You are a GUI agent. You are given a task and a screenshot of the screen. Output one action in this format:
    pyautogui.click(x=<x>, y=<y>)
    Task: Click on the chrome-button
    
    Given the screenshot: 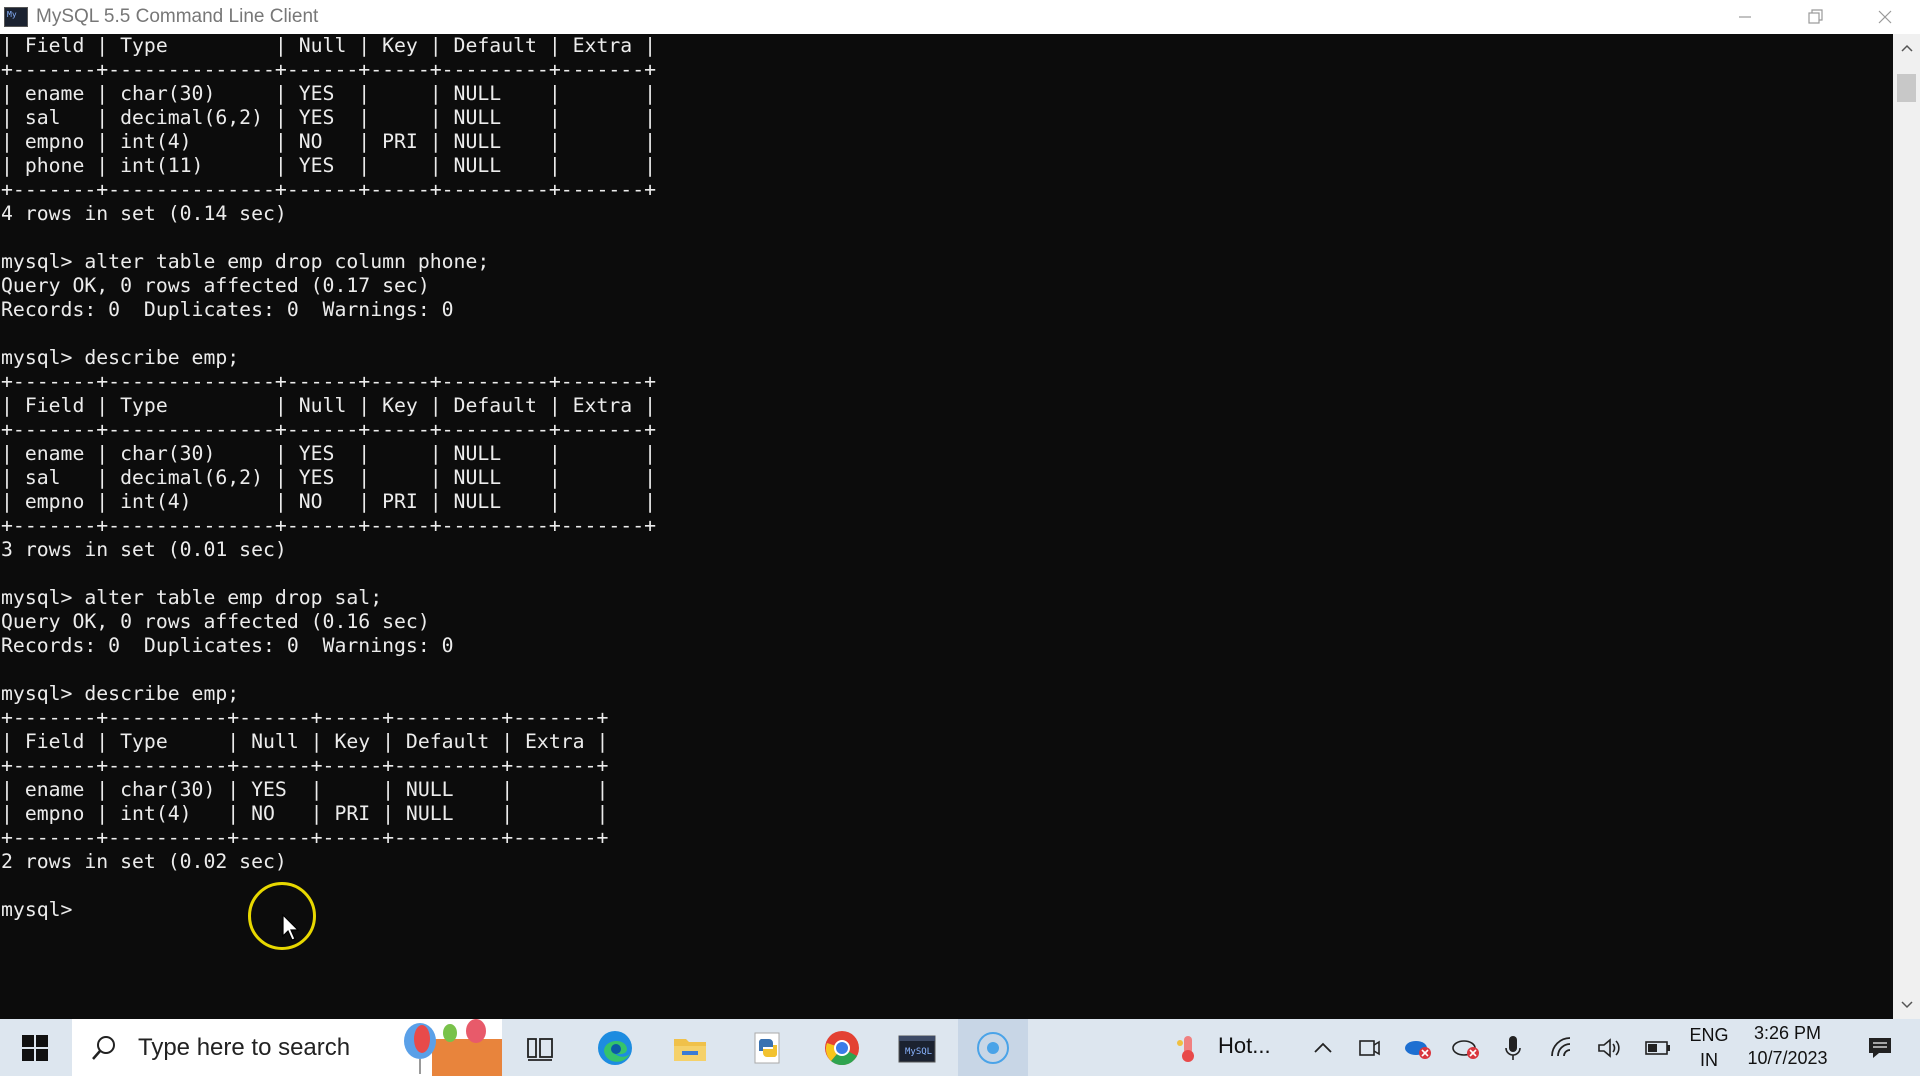 What is the action you would take?
    pyautogui.click(x=842, y=1047)
    